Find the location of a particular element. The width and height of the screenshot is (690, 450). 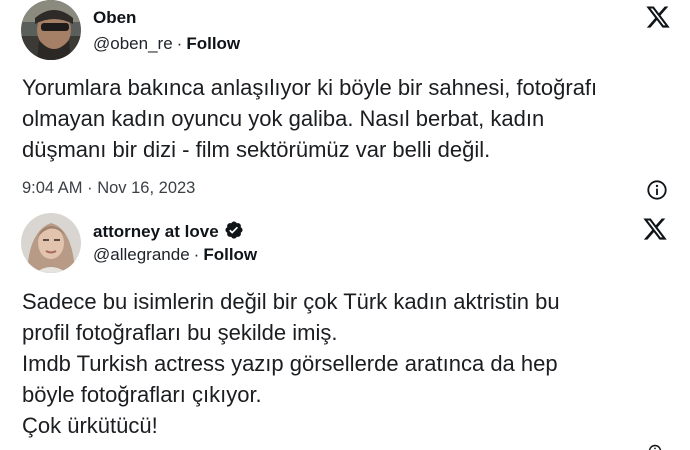

display-name-row: attorney at love is located at coordinates (168, 231).